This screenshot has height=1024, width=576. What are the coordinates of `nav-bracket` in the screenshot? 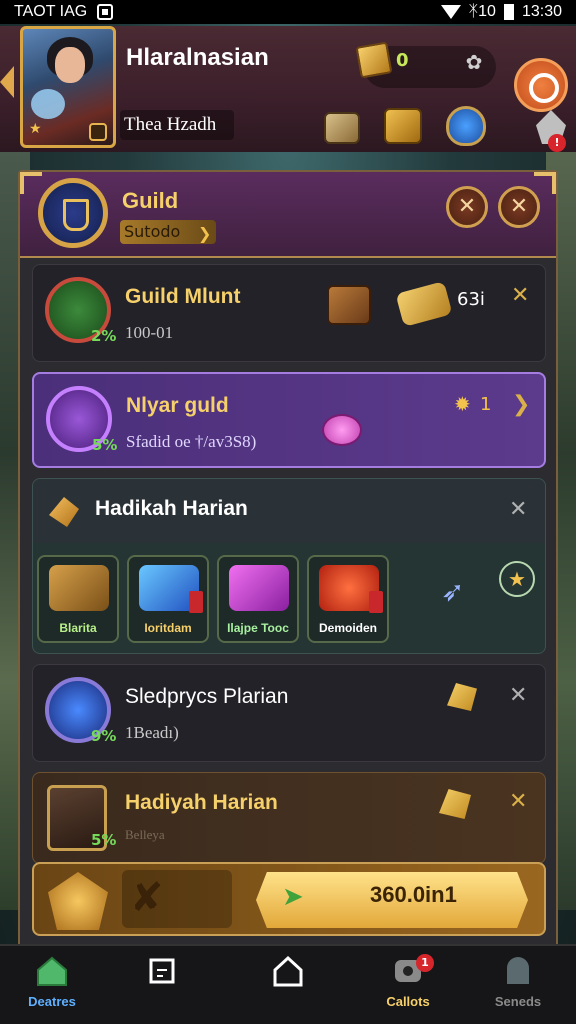 It's located at (162, 974).